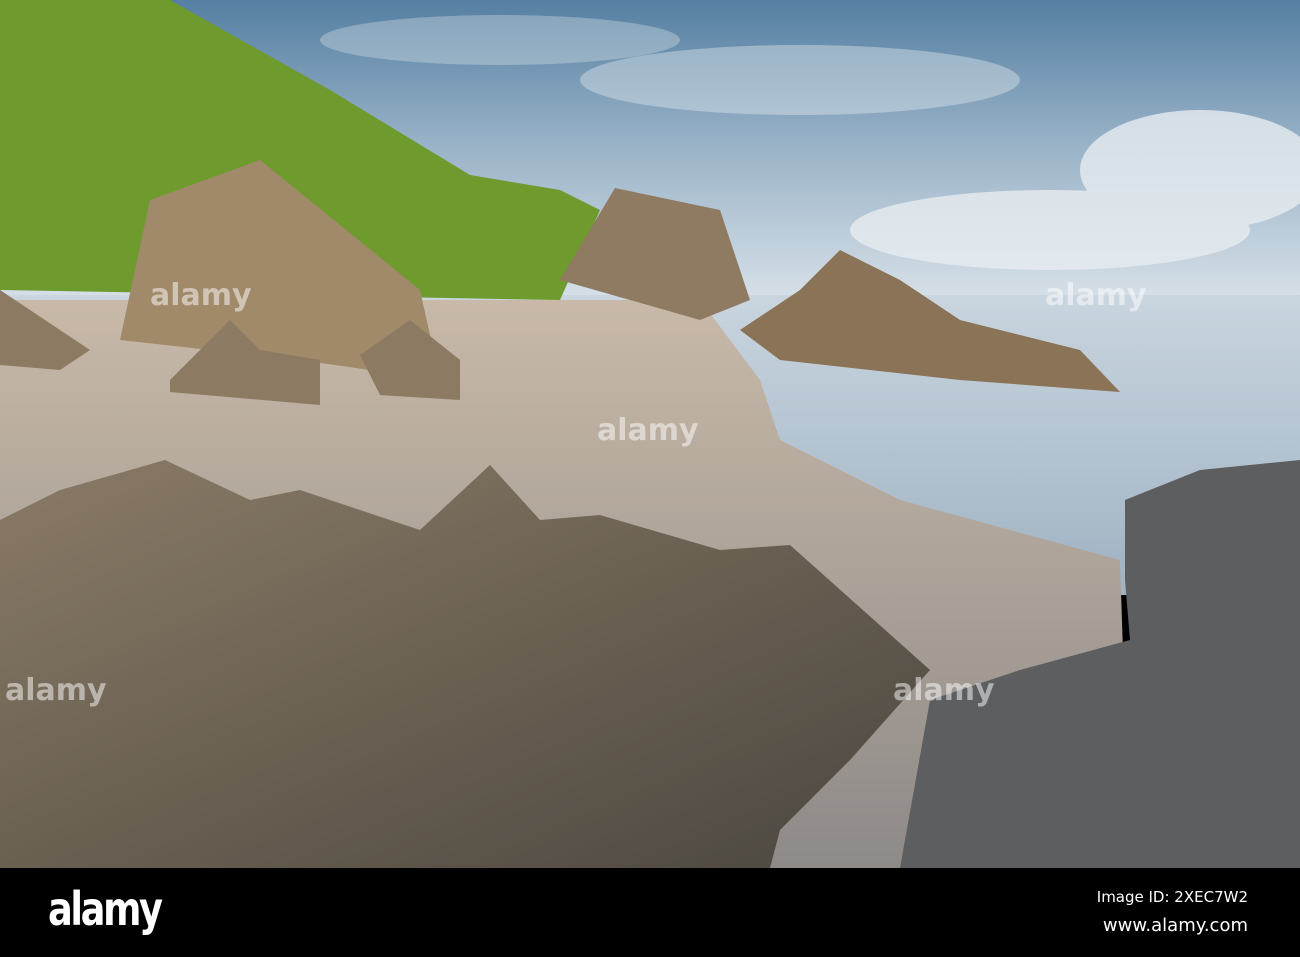 This screenshot has height=957, width=1300. I want to click on alamy-logo: alamy, so click(105, 909).